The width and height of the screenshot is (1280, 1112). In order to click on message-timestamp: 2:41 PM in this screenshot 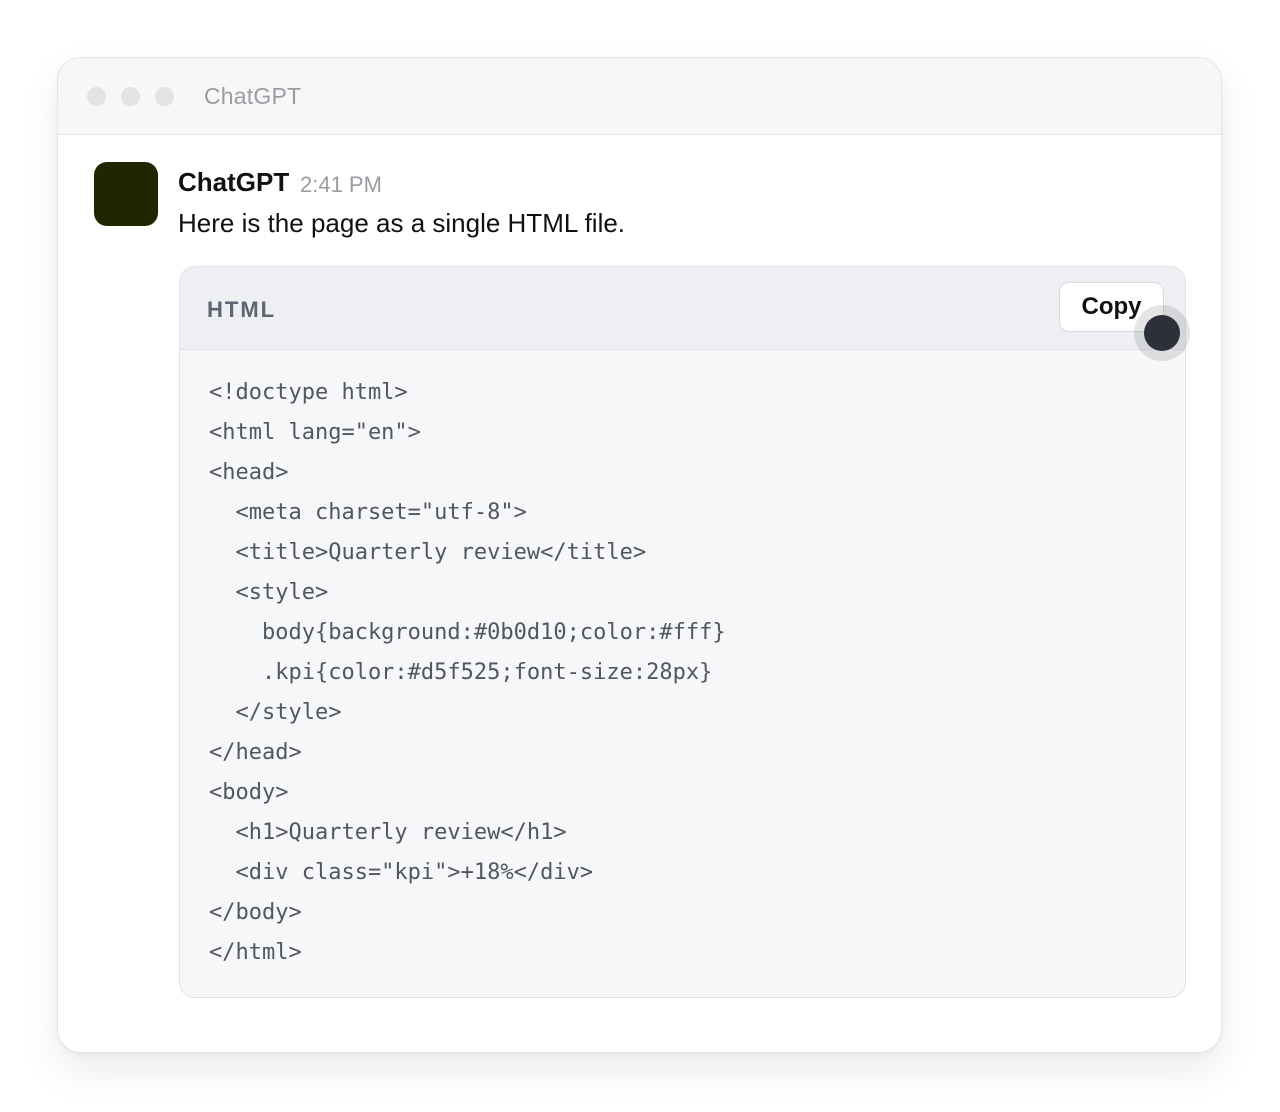, I will do `click(341, 184)`.